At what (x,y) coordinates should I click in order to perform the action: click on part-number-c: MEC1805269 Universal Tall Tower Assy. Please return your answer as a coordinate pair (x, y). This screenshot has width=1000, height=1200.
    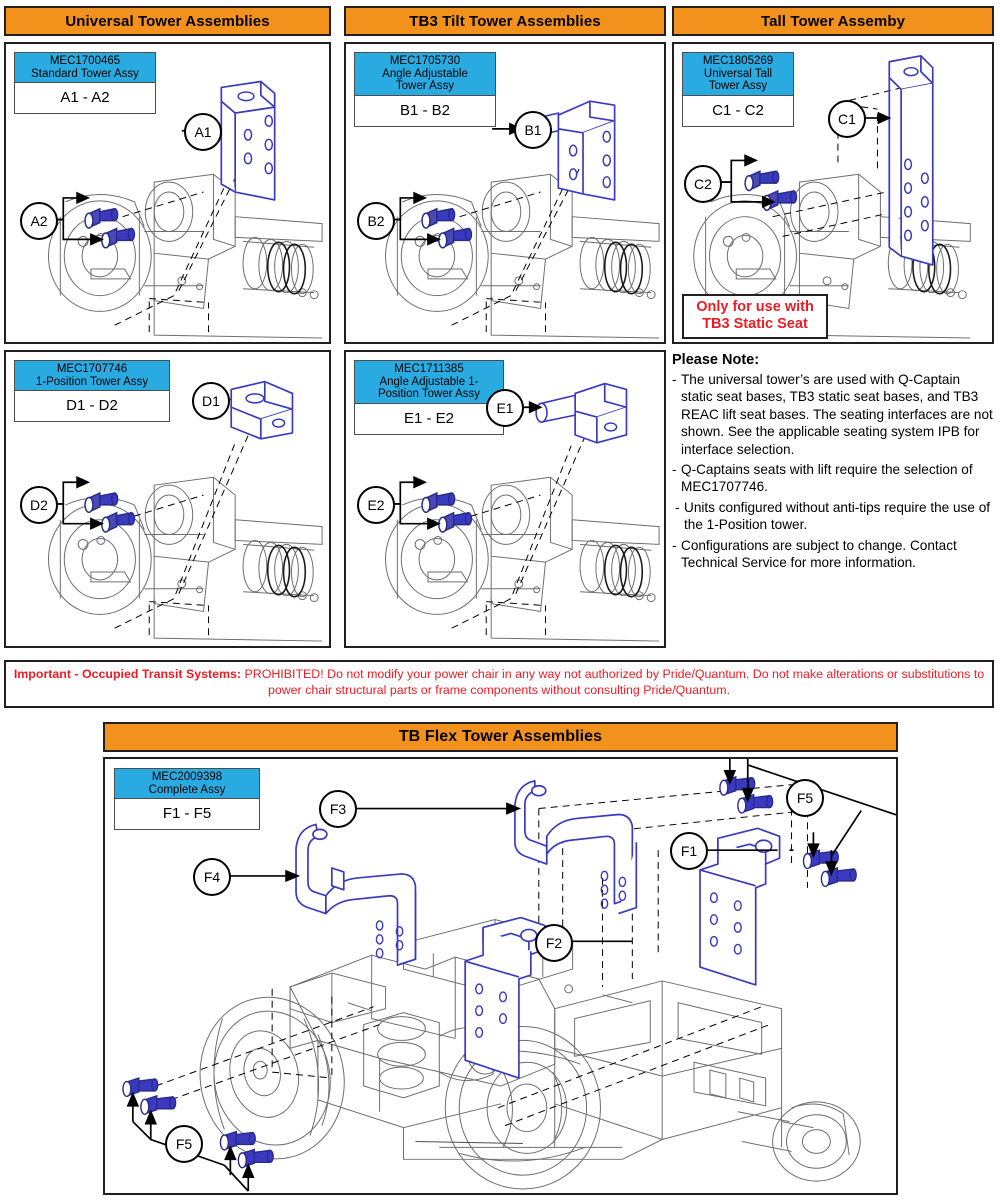
    Looking at the image, I should click on (738, 74).